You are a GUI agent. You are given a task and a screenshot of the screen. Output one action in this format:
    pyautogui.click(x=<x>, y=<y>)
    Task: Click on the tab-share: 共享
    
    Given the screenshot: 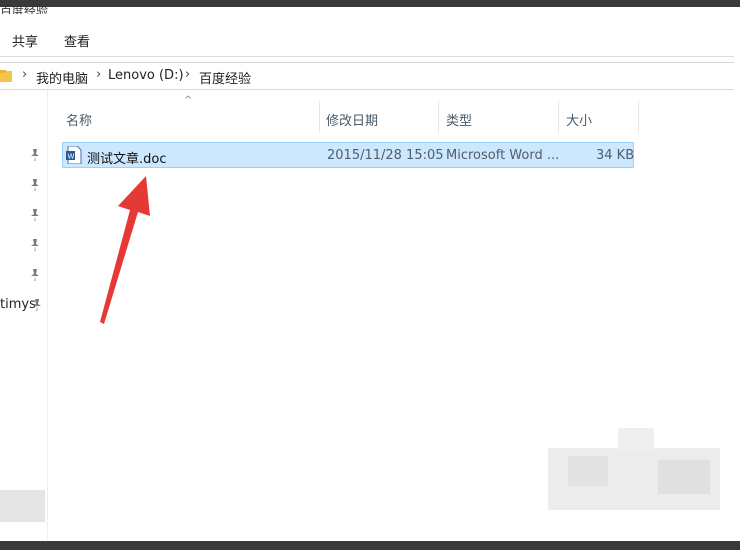 What is the action you would take?
    pyautogui.click(x=25, y=40)
    